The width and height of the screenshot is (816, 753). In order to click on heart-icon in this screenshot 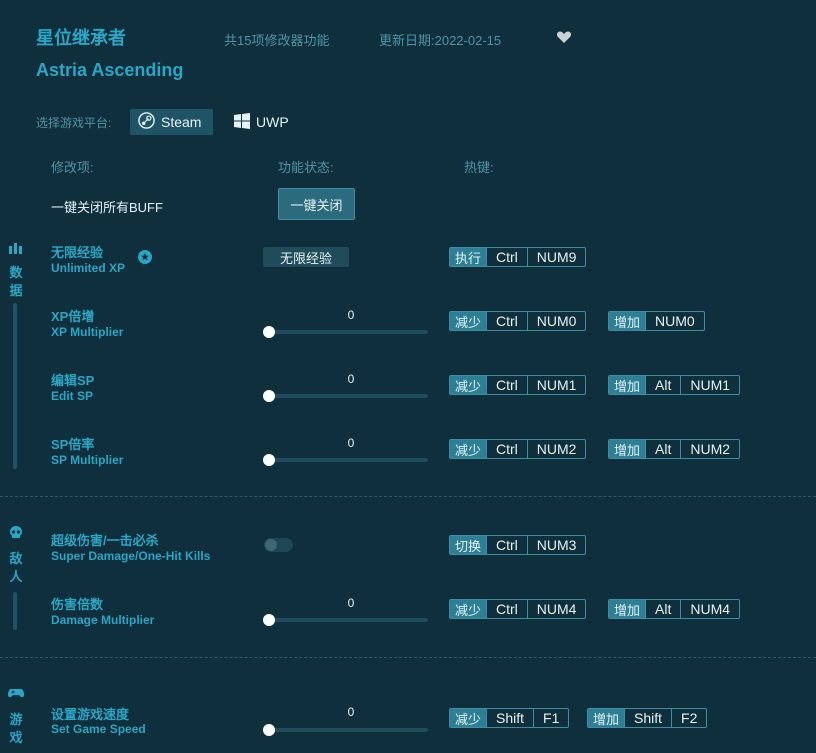, I will do `click(564, 37)`.